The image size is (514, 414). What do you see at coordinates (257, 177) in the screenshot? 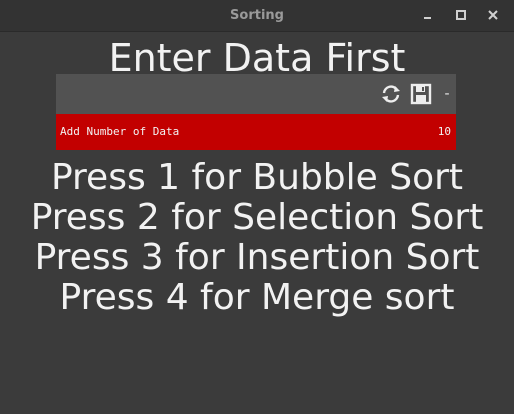
I see `instruction-bubble-sort: Press 1 for Bubble Sort` at bounding box center [257, 177].